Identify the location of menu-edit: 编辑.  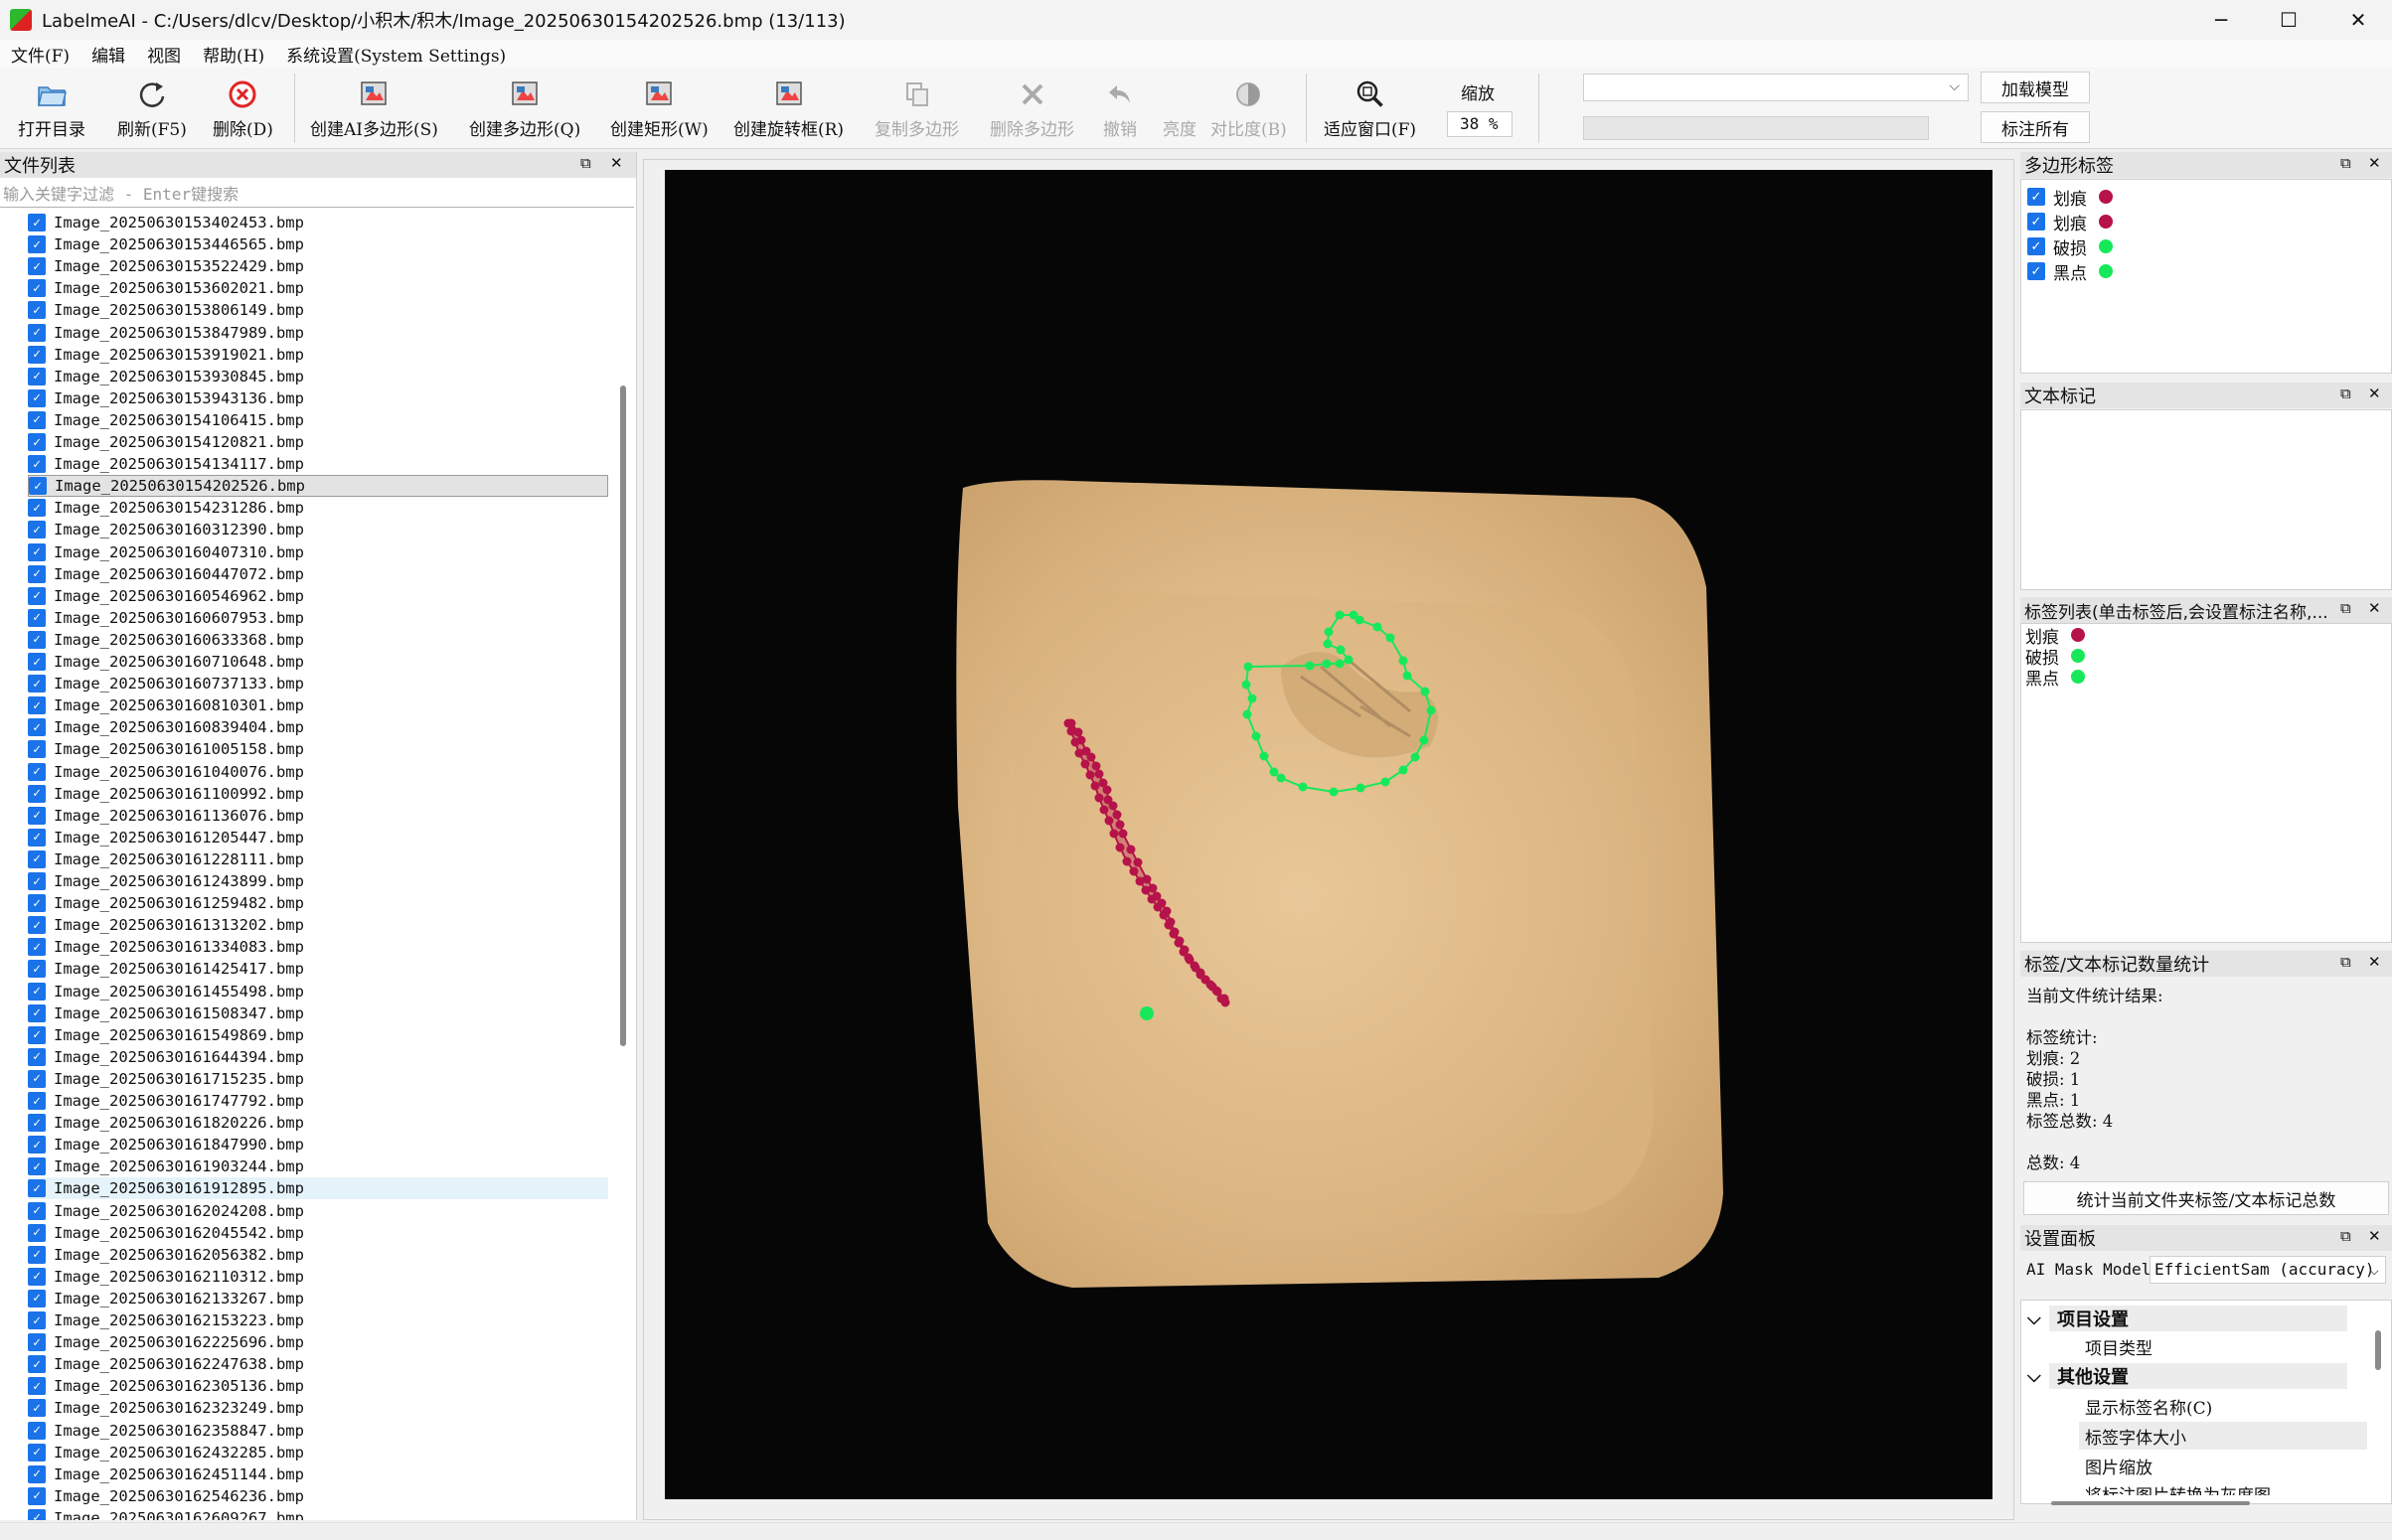
(108, 54).